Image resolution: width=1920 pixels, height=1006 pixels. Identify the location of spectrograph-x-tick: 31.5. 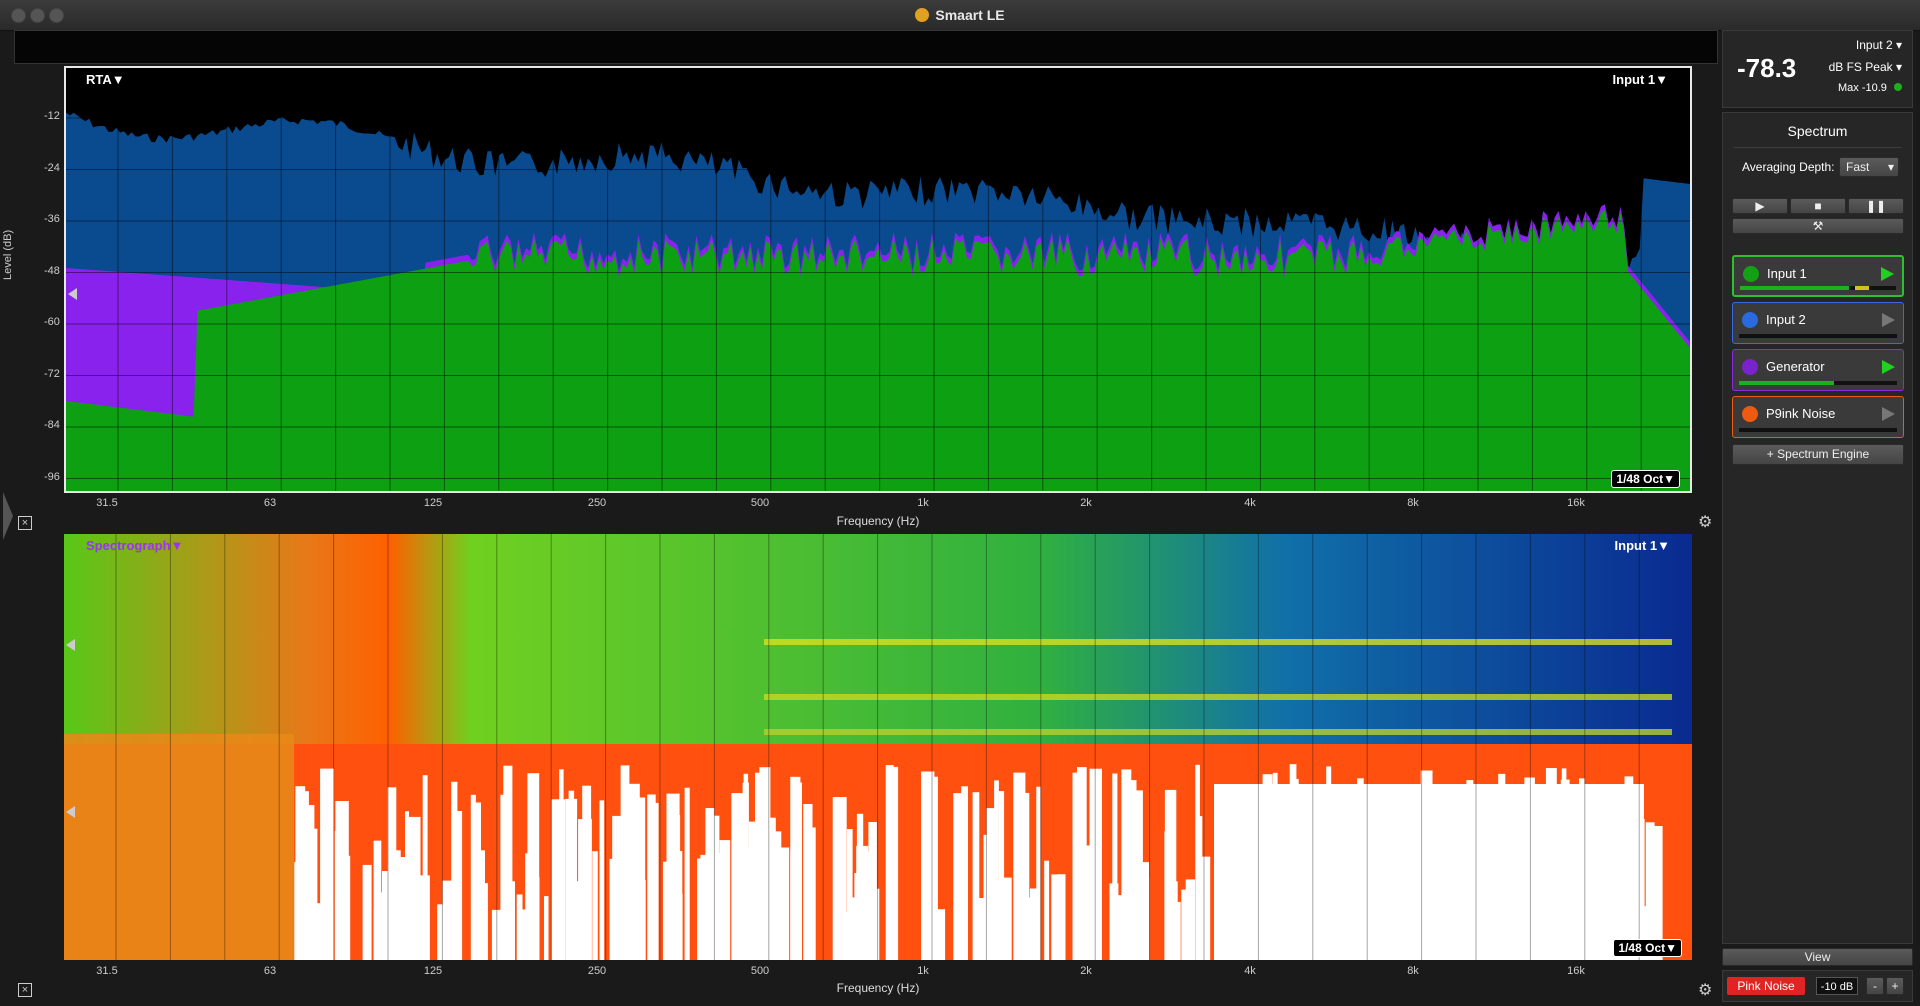
(107, 971).